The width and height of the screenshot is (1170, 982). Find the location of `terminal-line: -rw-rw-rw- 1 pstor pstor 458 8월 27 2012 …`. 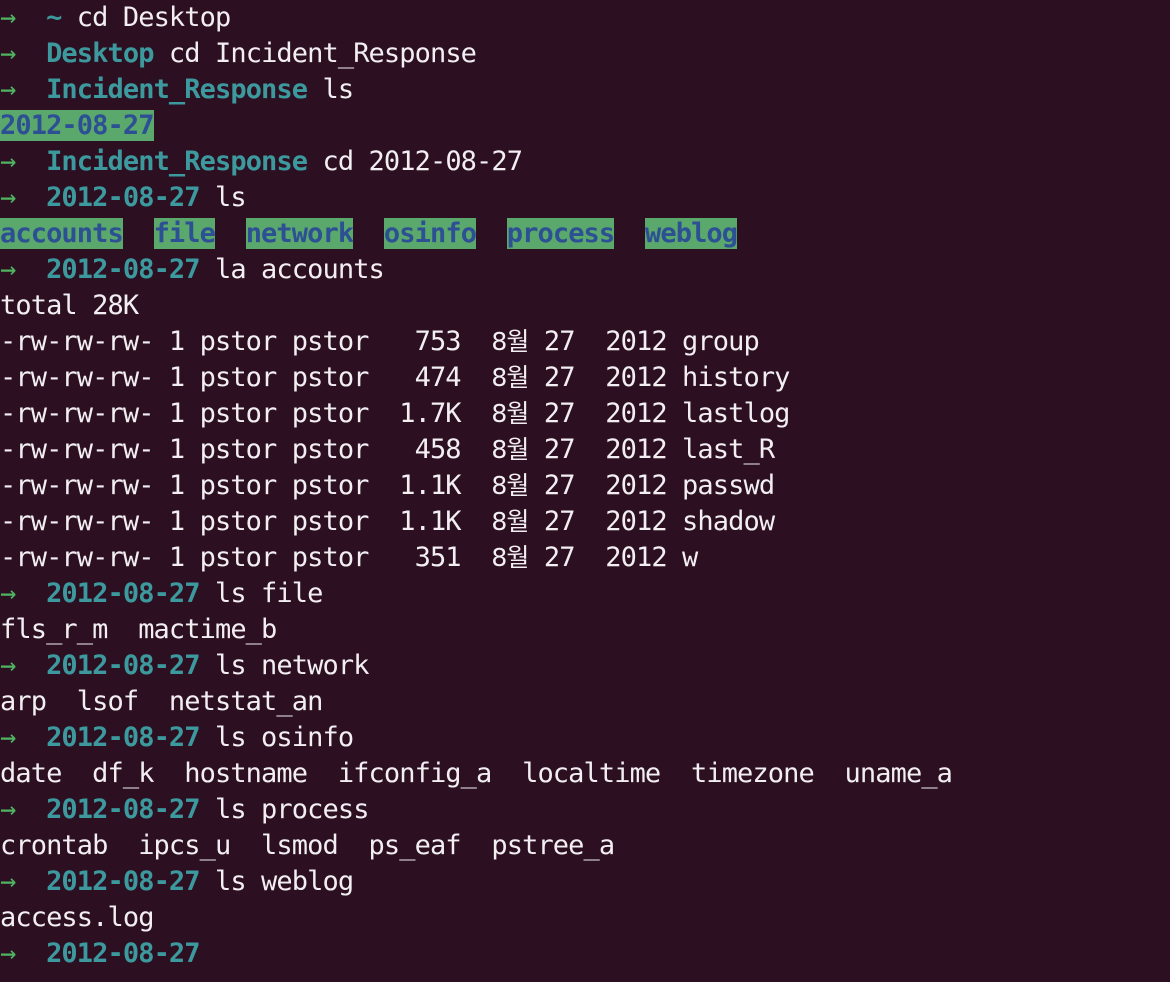

terminal-line: -rw-rw-rw- 1 pstor pstor 458 8월 27 2012 … is located at coordinates (585, 450).